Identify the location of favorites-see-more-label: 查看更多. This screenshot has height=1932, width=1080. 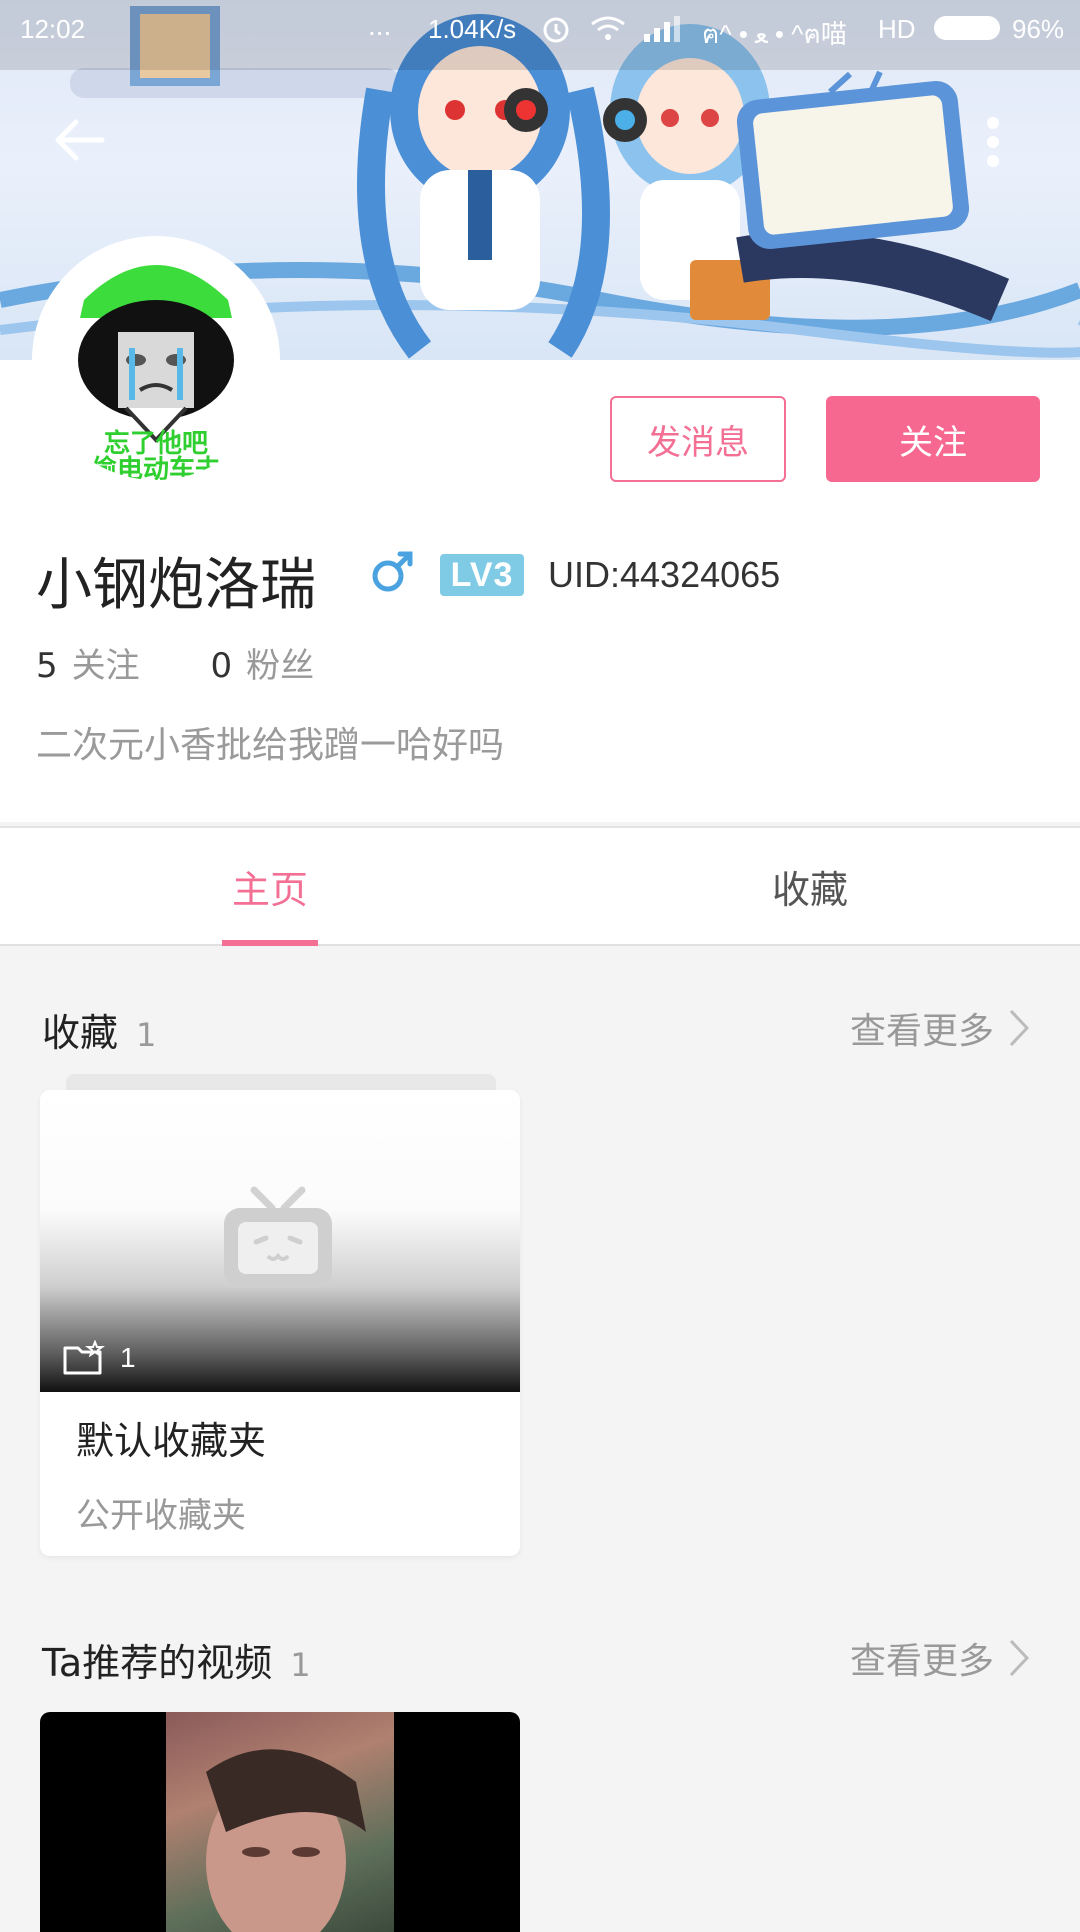
(921, 1031).